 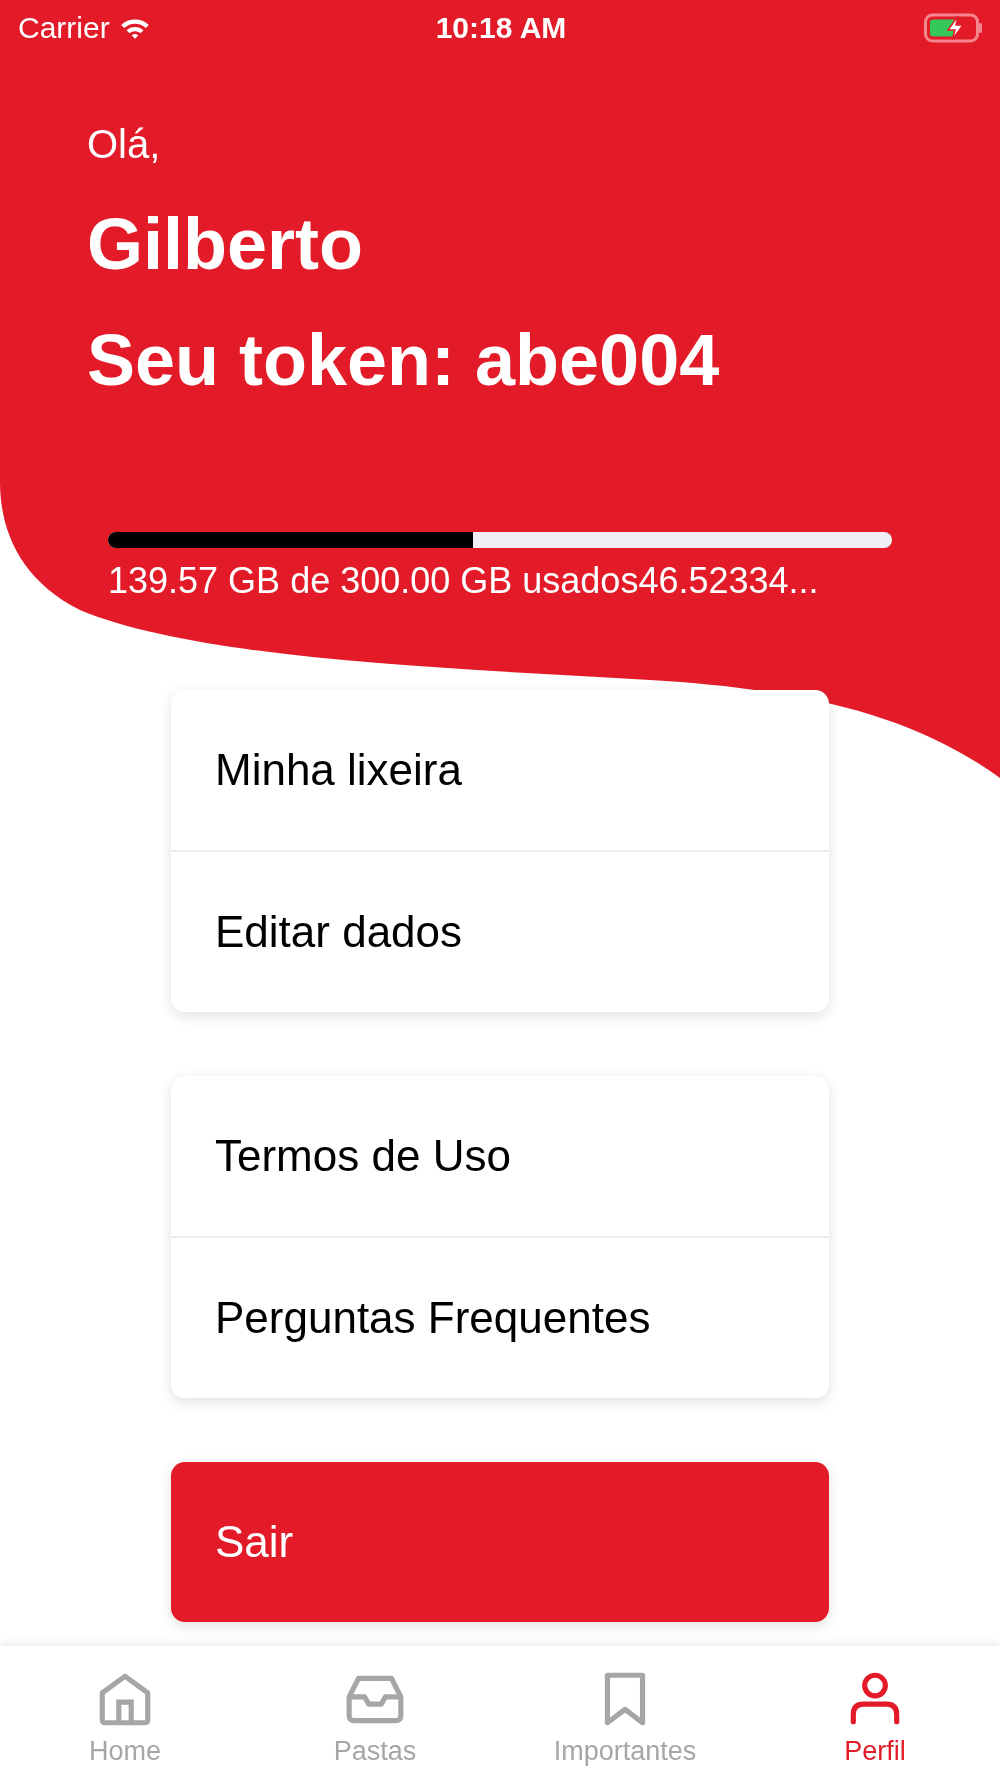 What do you see at coordinates (500, 1156) in the screenshot?
I see `menu-item: Termos de Uso` at bounding box center [500, 1156].